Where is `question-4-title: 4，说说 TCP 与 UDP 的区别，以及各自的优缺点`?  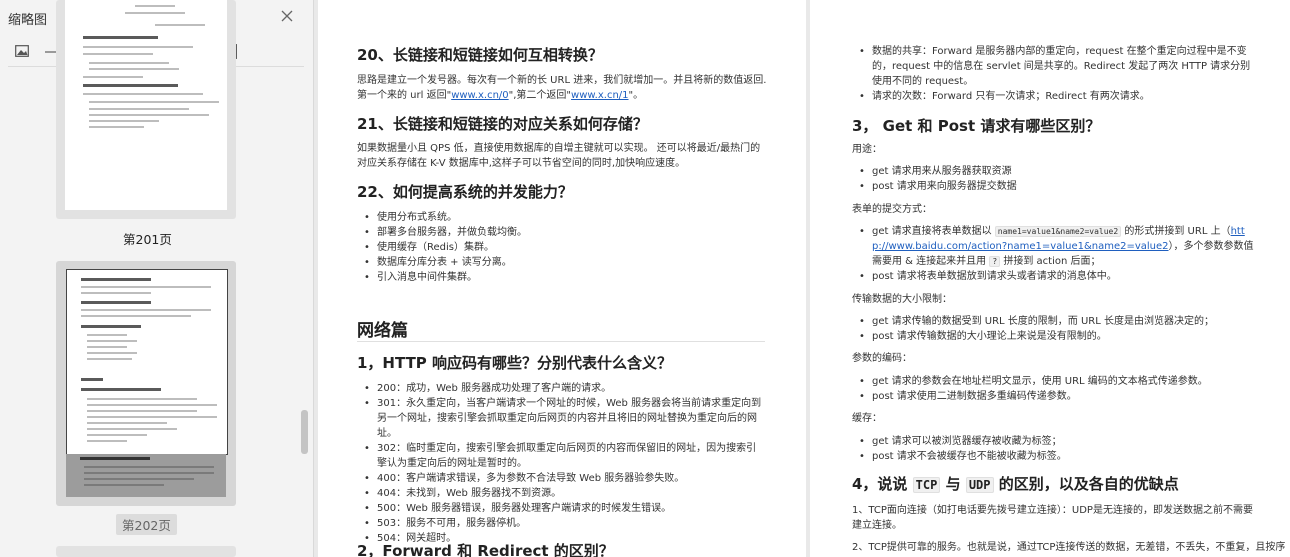 question-4-title: 4，说说 TCP 与 UDP 的区别，以及各自的优缺点 is located at coordinates (1015, 484).